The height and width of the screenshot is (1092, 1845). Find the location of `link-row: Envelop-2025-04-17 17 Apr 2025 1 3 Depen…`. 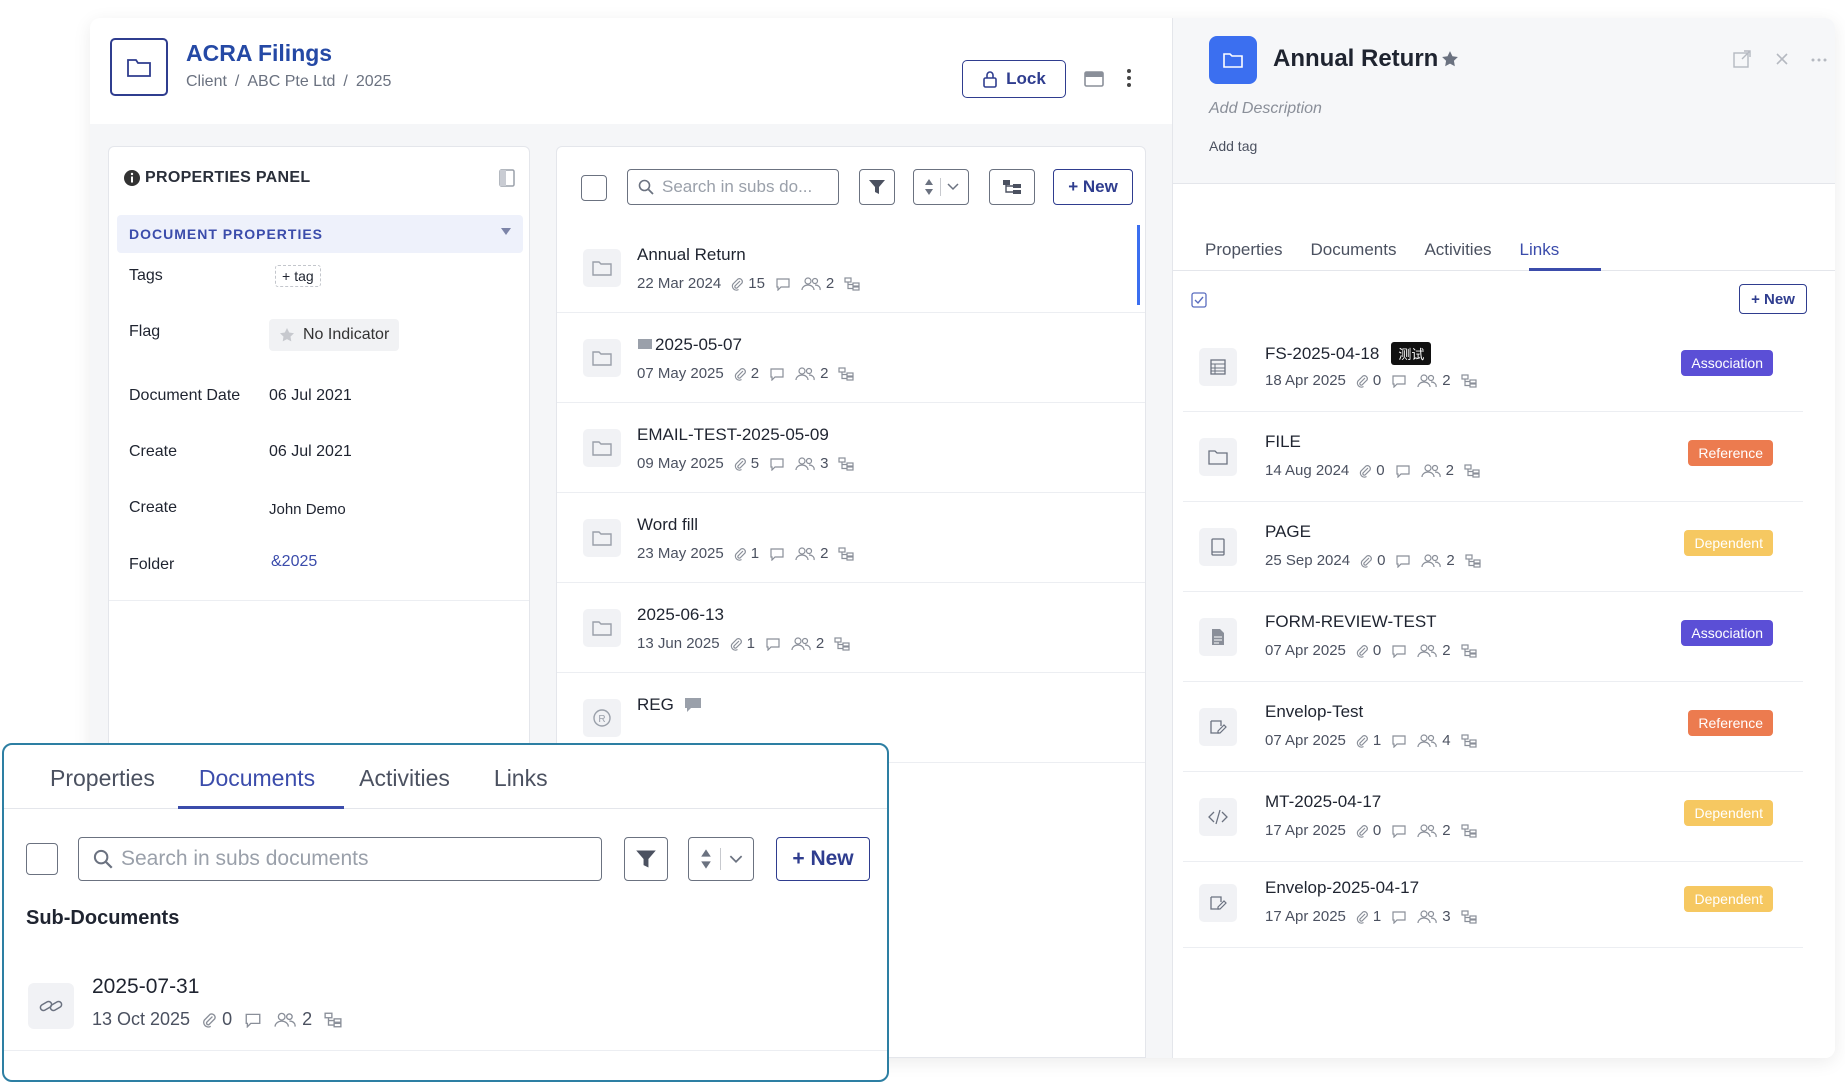

link-row: Envelop-2025-04-17 17 Apr 2025 1 3 Depen… is located at coordinates (1493, 903).